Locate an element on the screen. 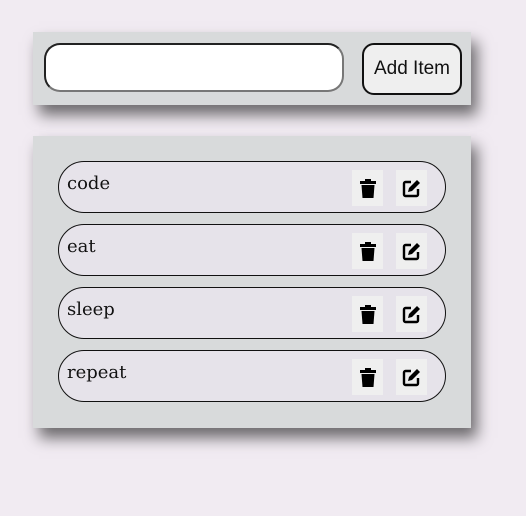  add-item-panel: Add Item is located at coordinates (252, 68).